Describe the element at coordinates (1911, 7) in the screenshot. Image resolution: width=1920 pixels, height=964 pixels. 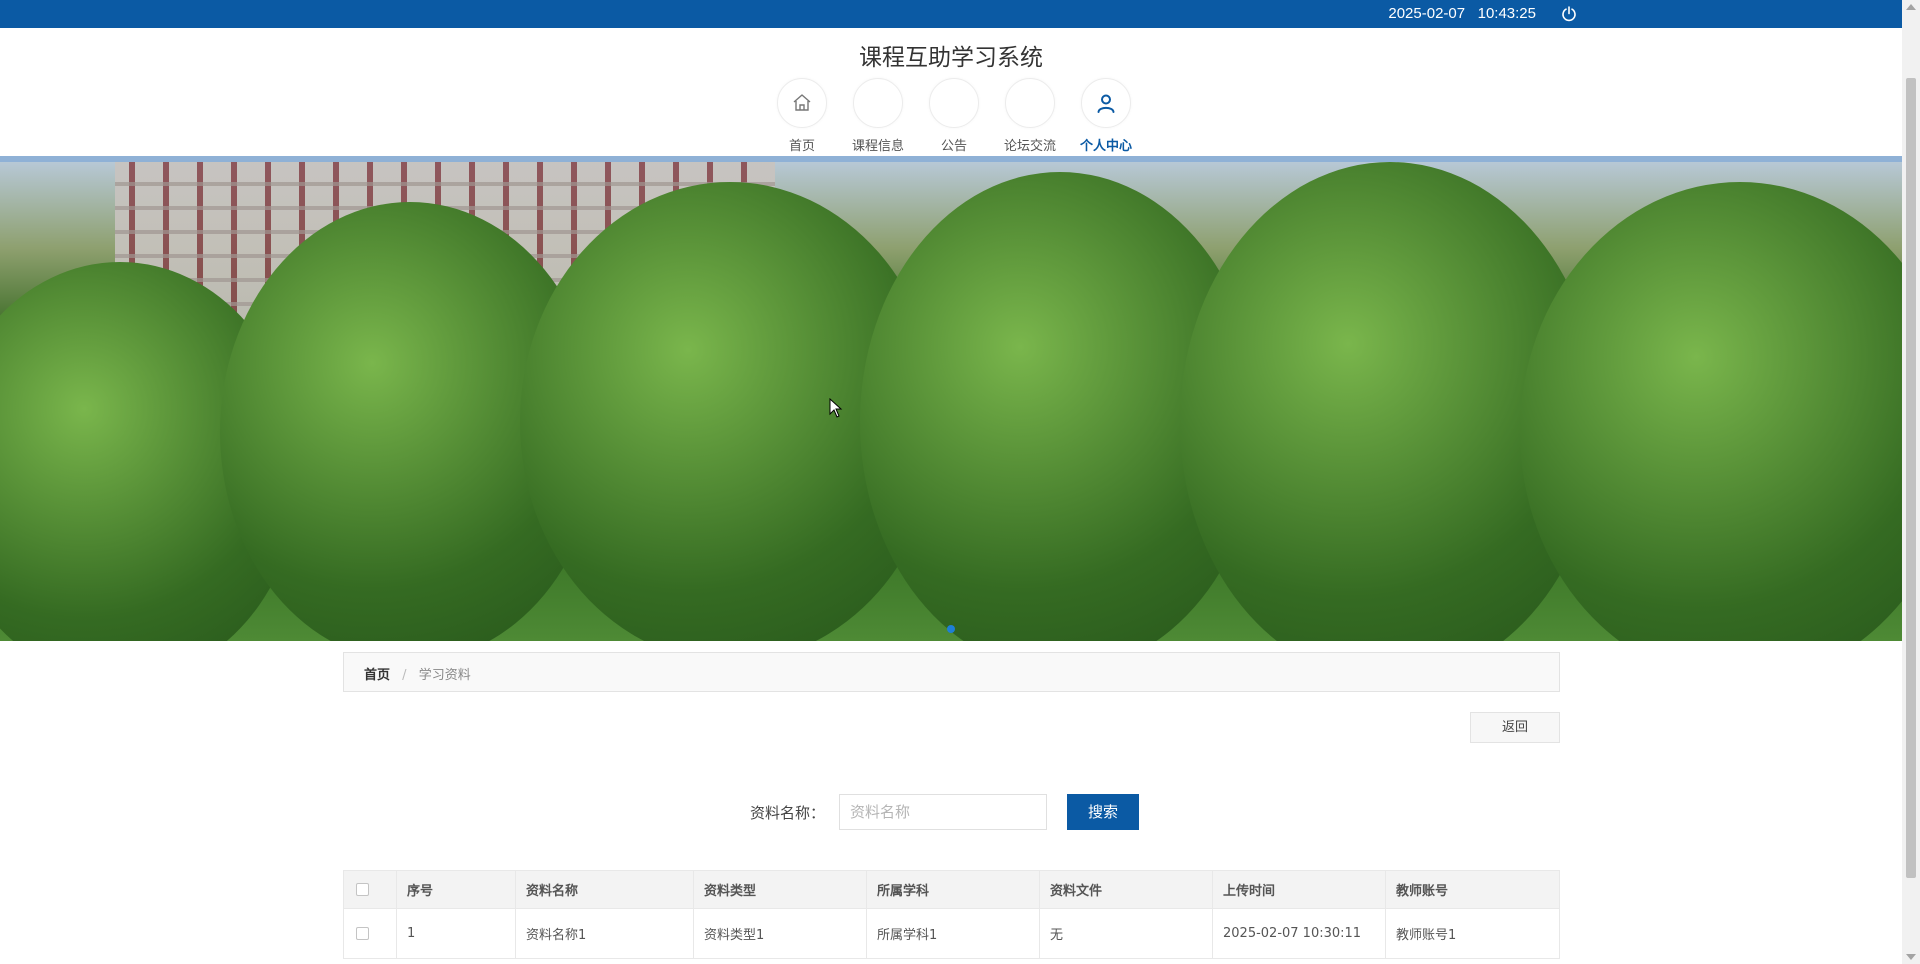
I see `scroll-up-icon` at that location.